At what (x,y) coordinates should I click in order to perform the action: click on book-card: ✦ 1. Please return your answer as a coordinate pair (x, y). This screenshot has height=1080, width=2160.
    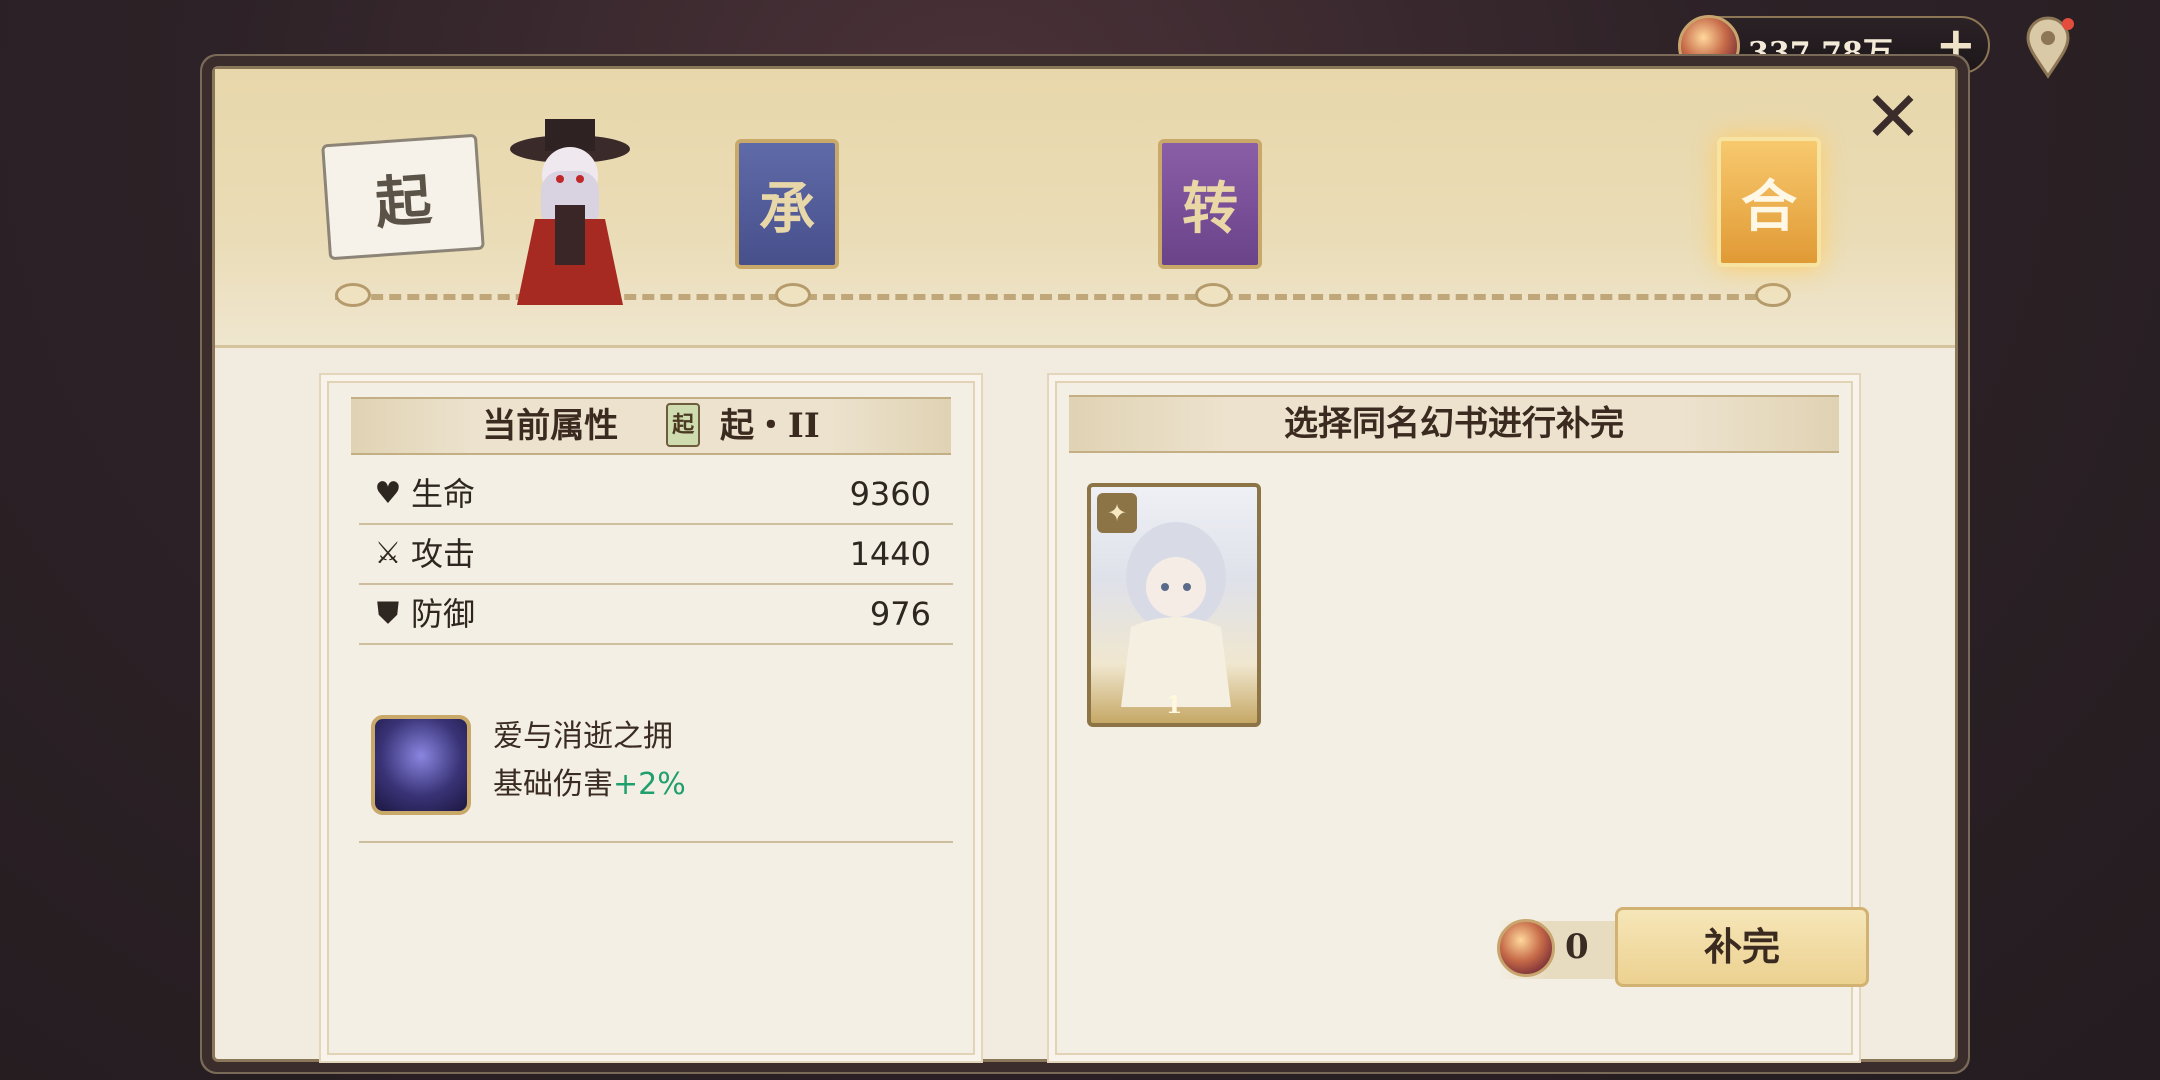
    Looking at the image, I should click on (1174, 605).